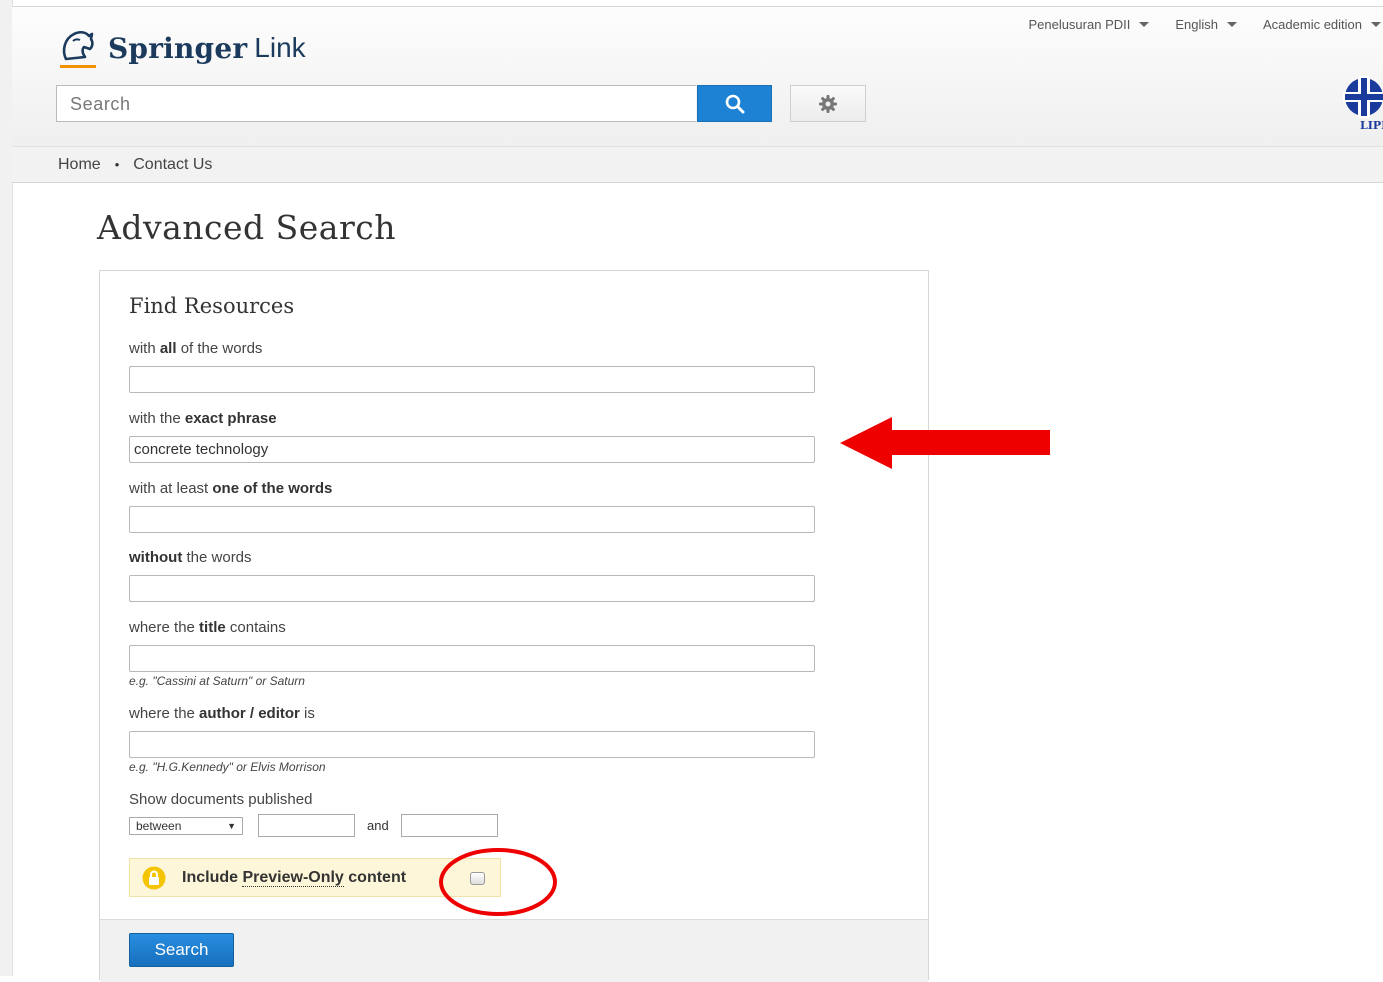 The width and height of the screenshot is (1383, 982). I want to click on institution-logo-text: LIPI, so click(1371, 125).